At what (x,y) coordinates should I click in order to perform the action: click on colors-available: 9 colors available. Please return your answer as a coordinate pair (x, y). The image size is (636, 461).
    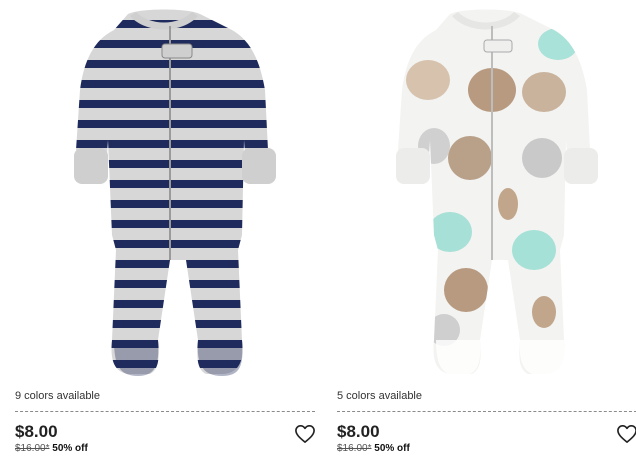
    Looking at the image, I should click on (57, 396).